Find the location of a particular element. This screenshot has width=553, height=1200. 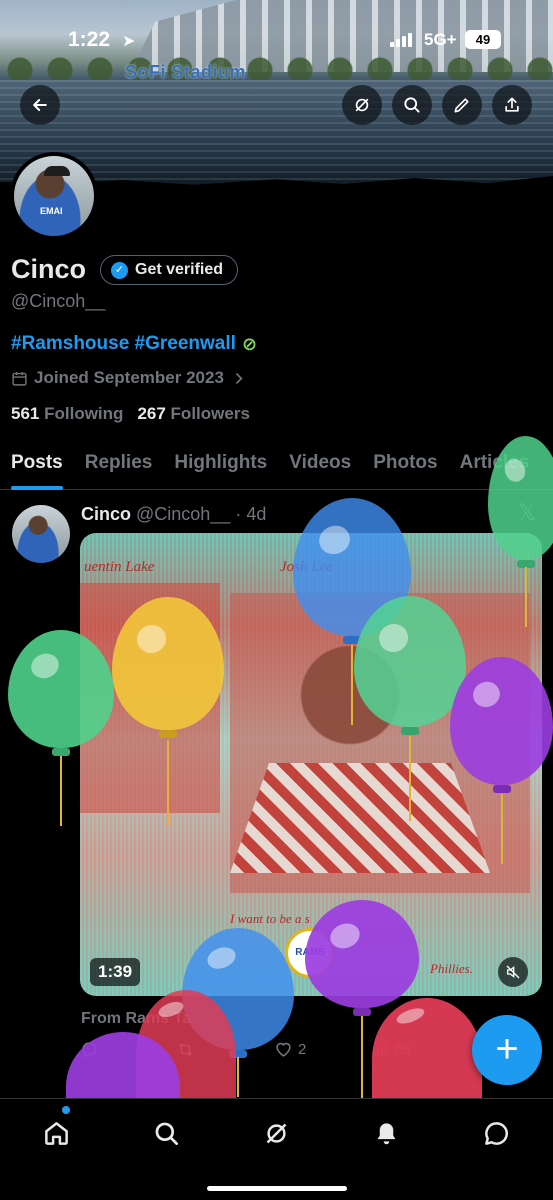

bottom-navigation is located at coordinates (276, 1149).